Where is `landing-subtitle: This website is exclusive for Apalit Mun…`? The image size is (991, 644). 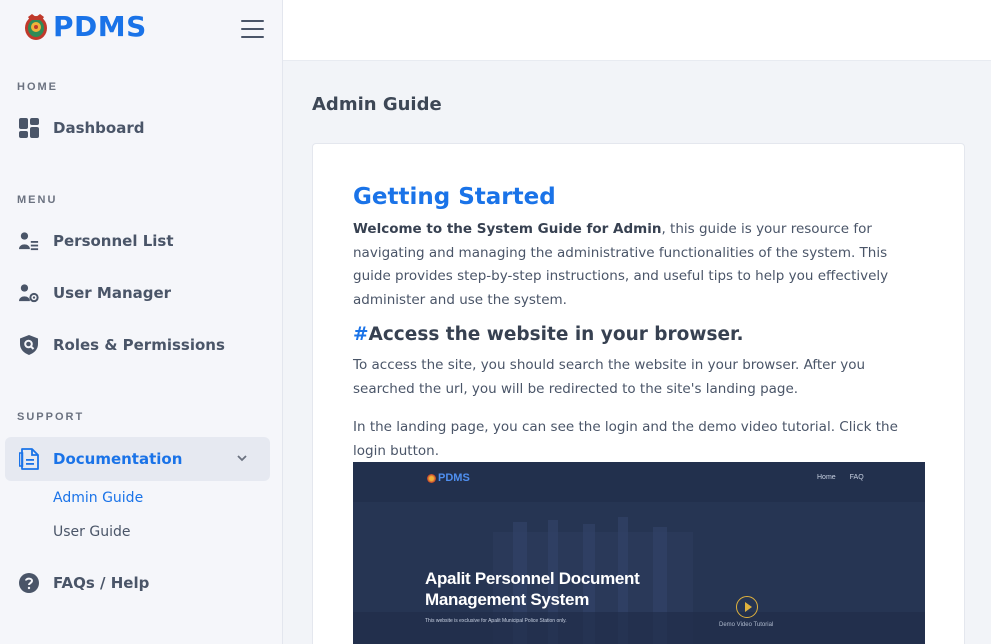
landing-subtitle: This website is exclusive for Apalit Mun… is located at coordinates (496, 621).